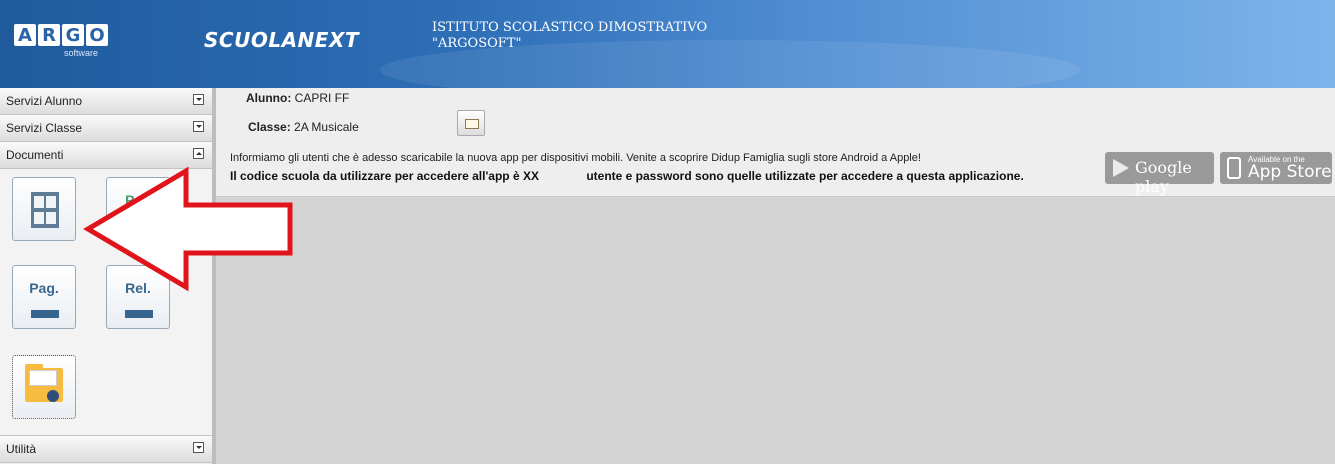  I want to click on folder-document-icon, so click(43, 378).